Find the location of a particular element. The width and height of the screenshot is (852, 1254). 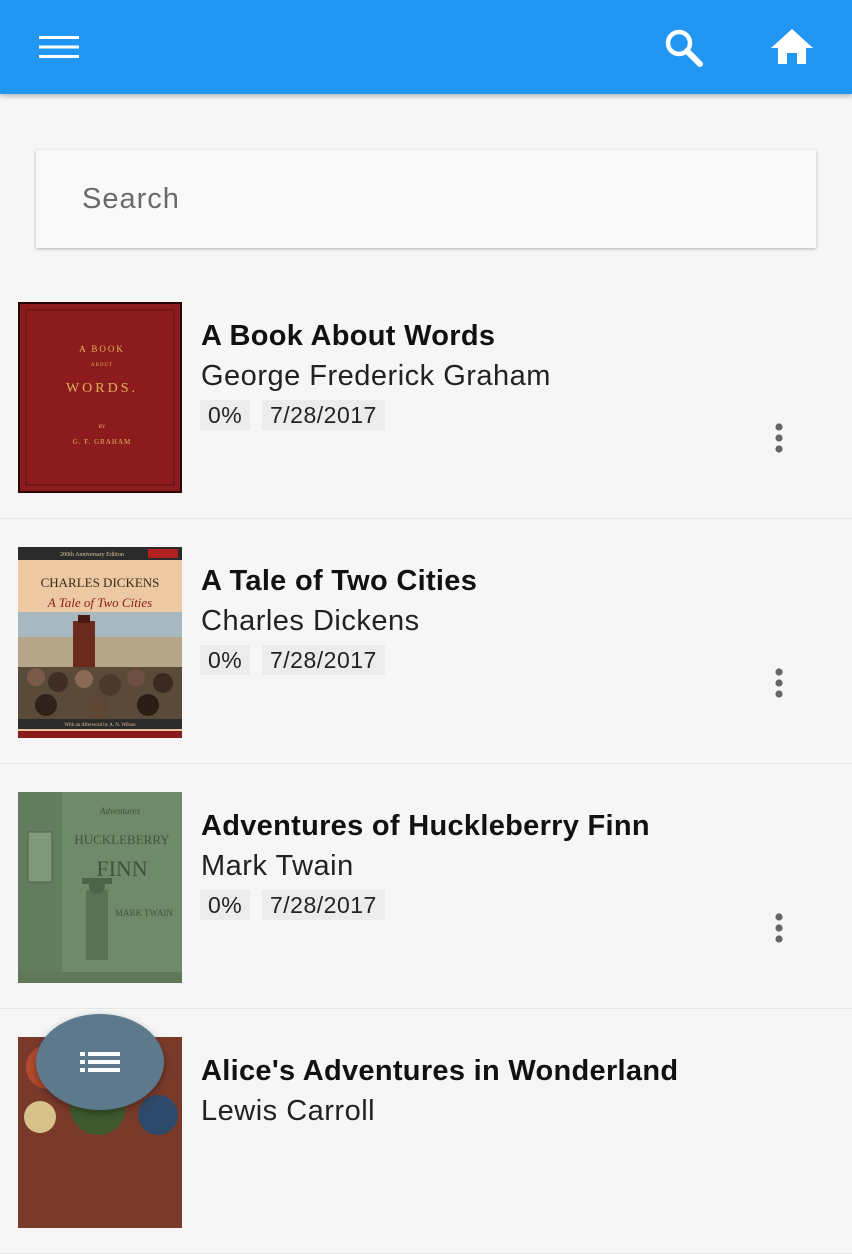

book-title: A Tale of Two Cities is located at coordinates (339, 581).